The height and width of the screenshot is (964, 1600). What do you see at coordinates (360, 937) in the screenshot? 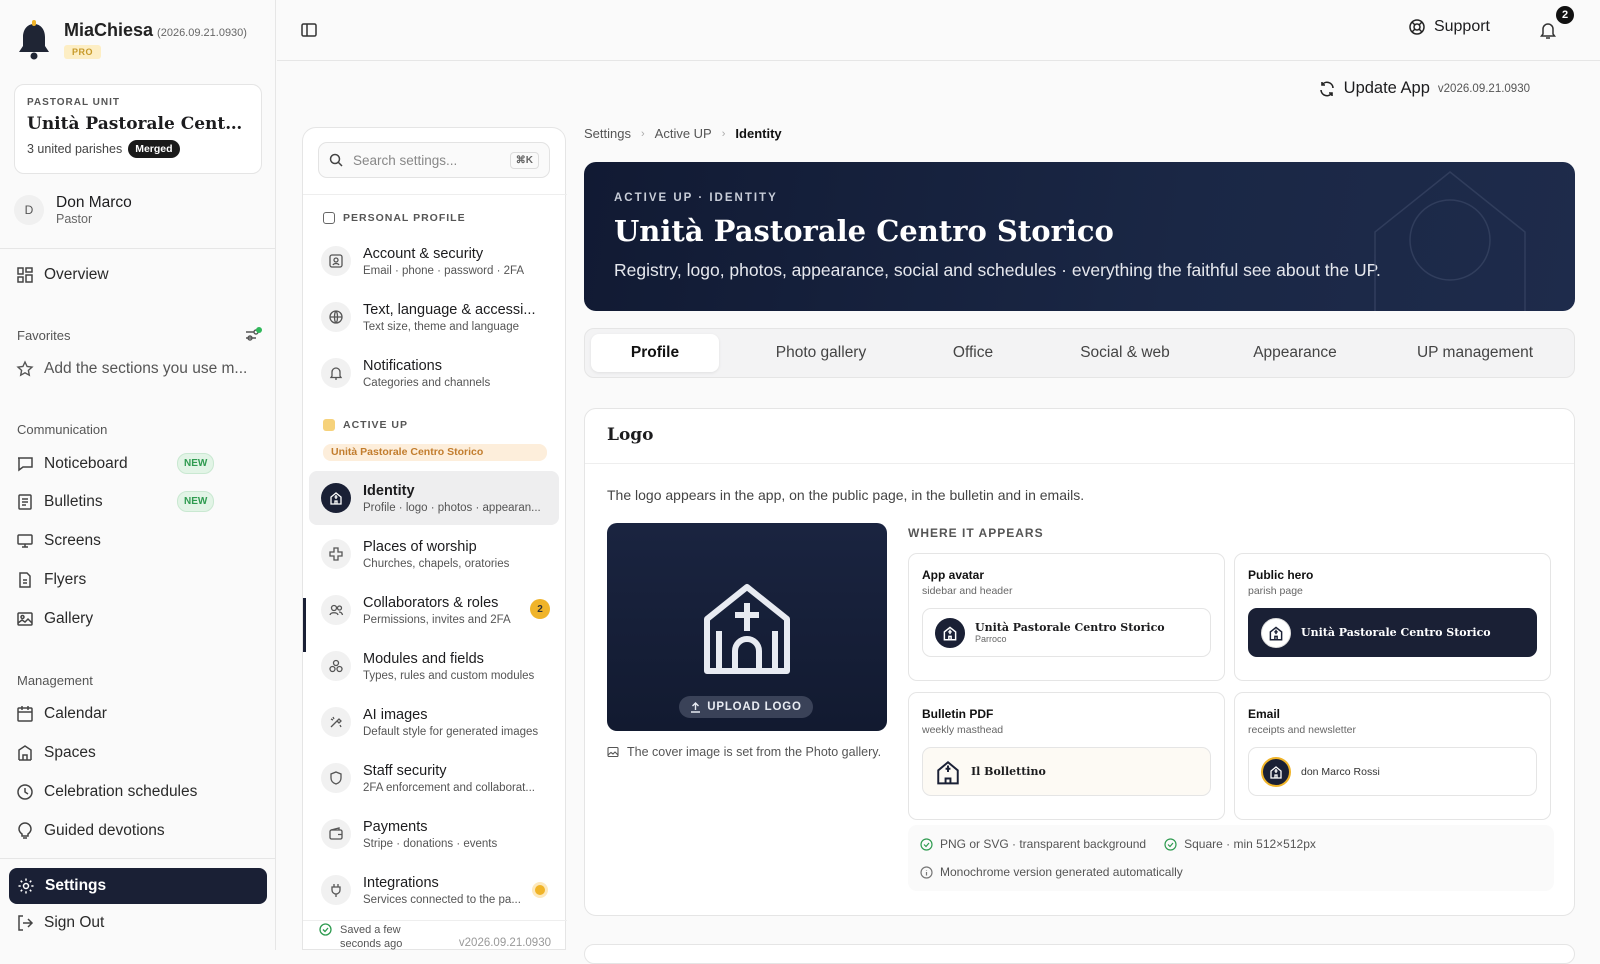
I see `save-status: Saved a few seconds ago` at bounding box center [360, 937].